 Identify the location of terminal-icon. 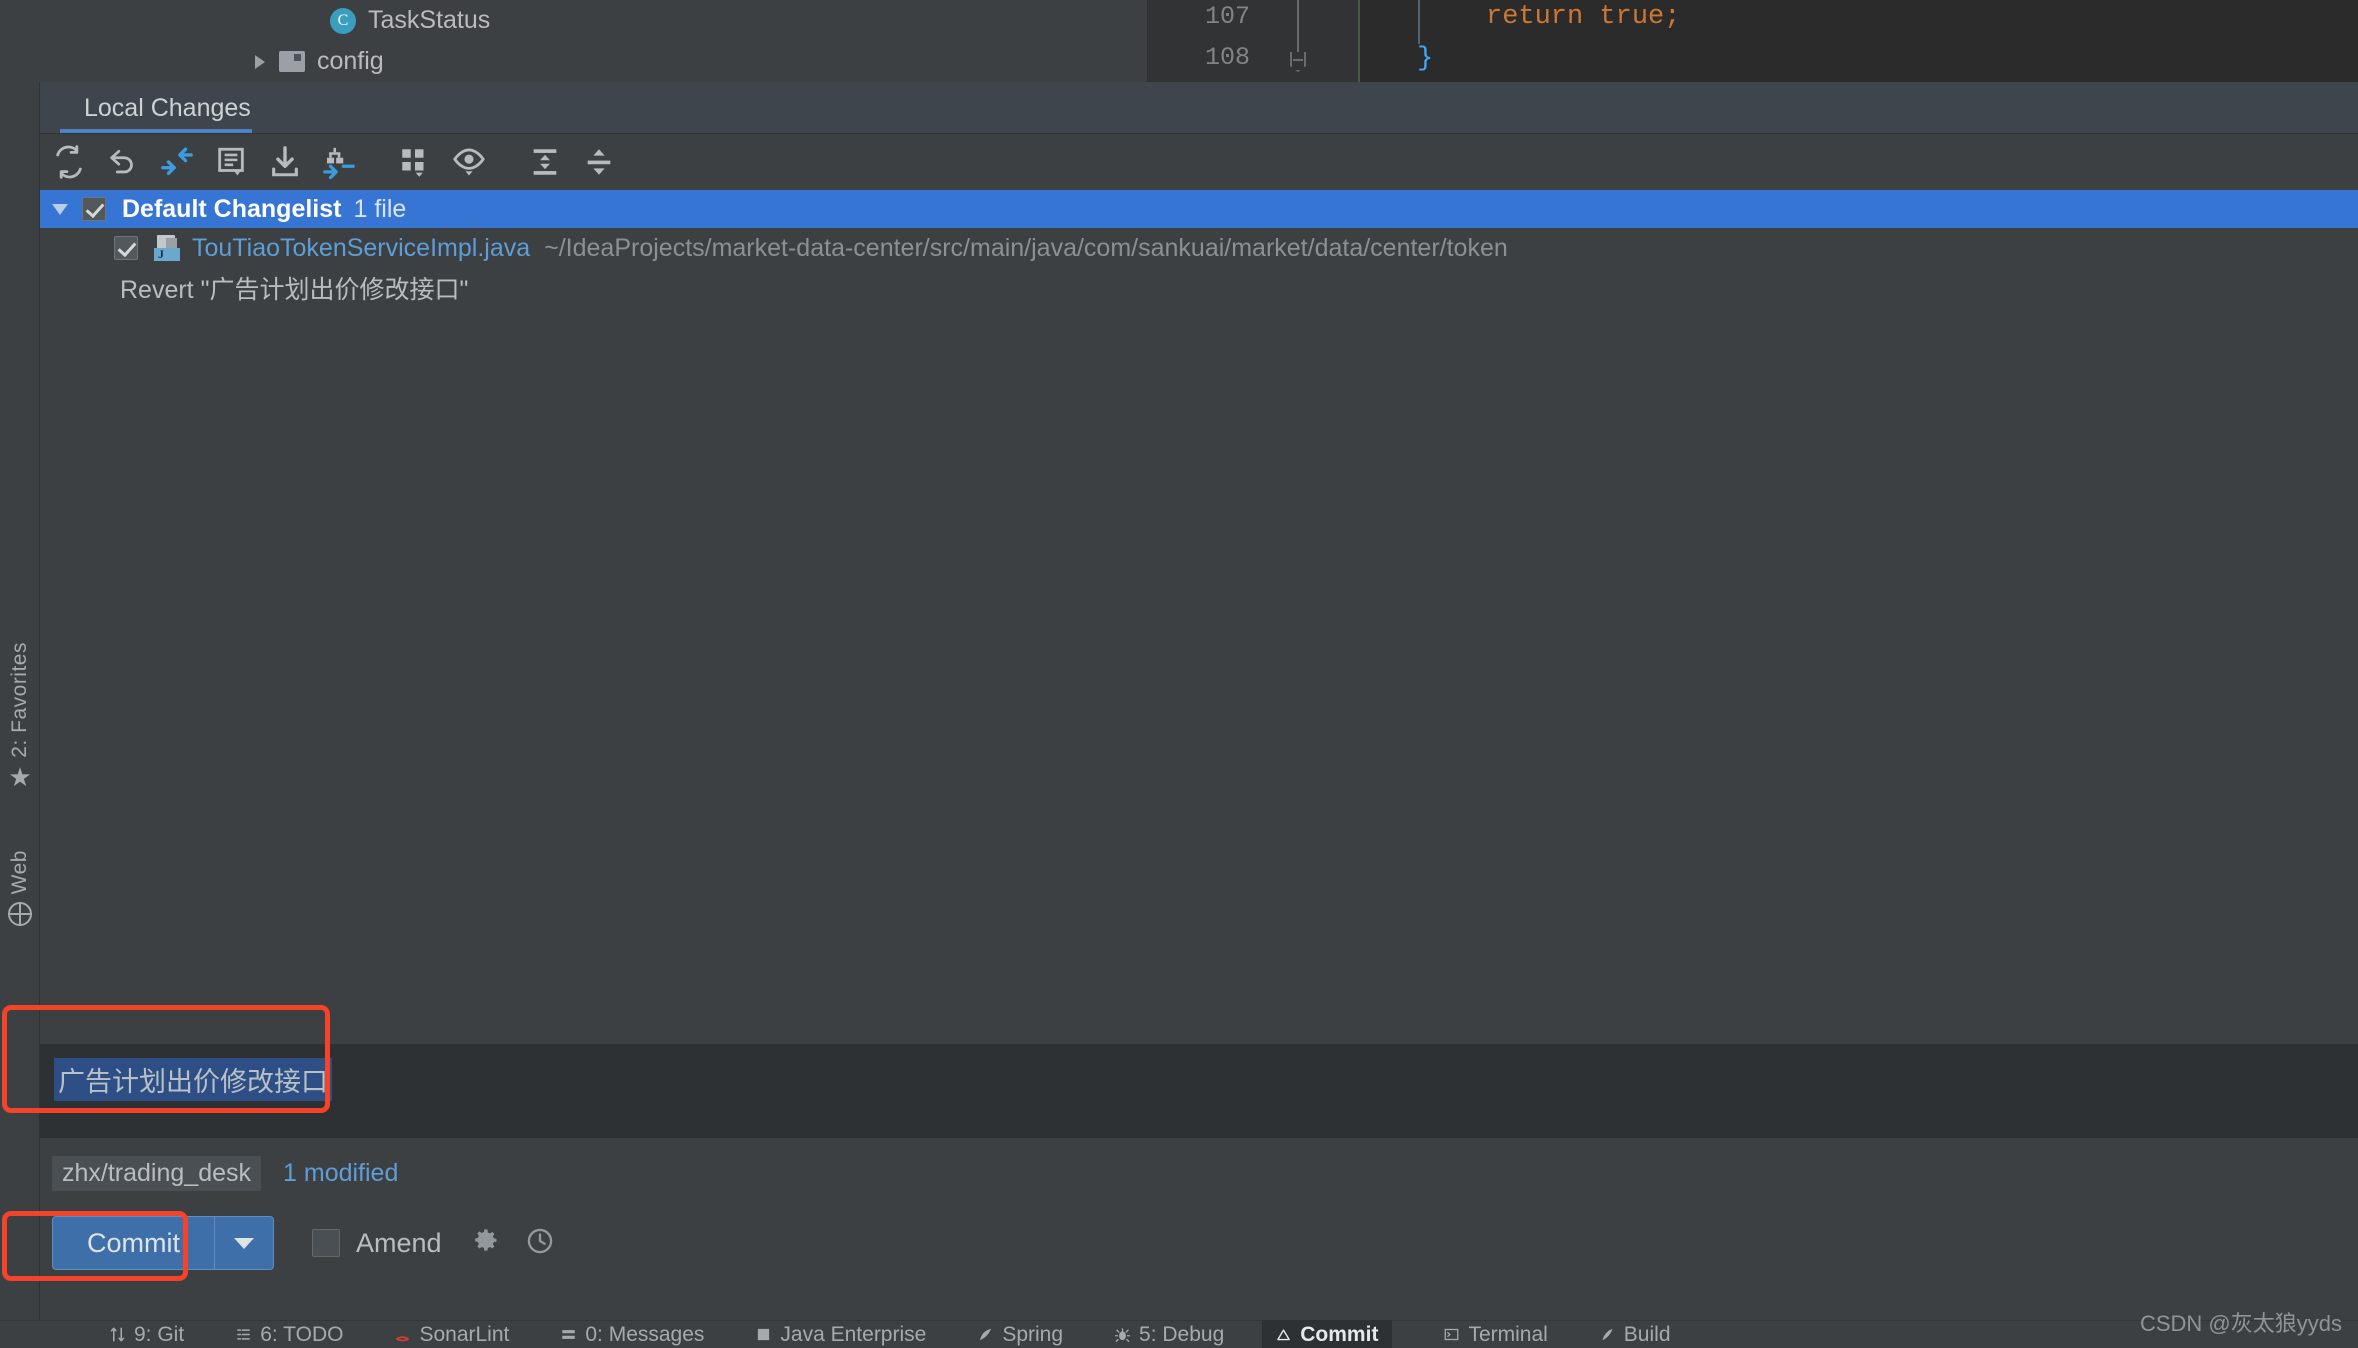
(1451, 1334).